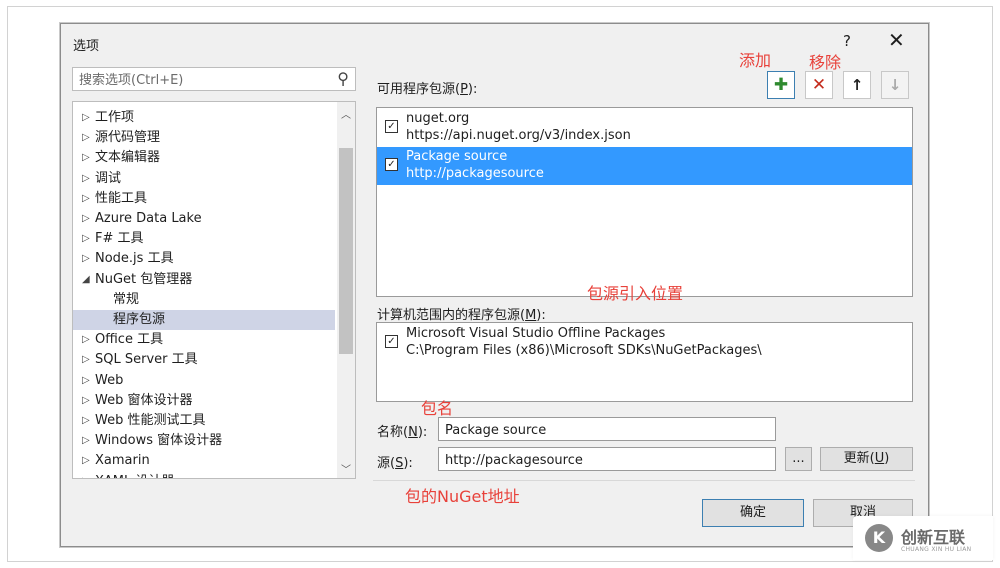 The width and height of the screenshot is (1000, 568). I want to click on tree-item: ▷ 性能工具, so click(204, 199).